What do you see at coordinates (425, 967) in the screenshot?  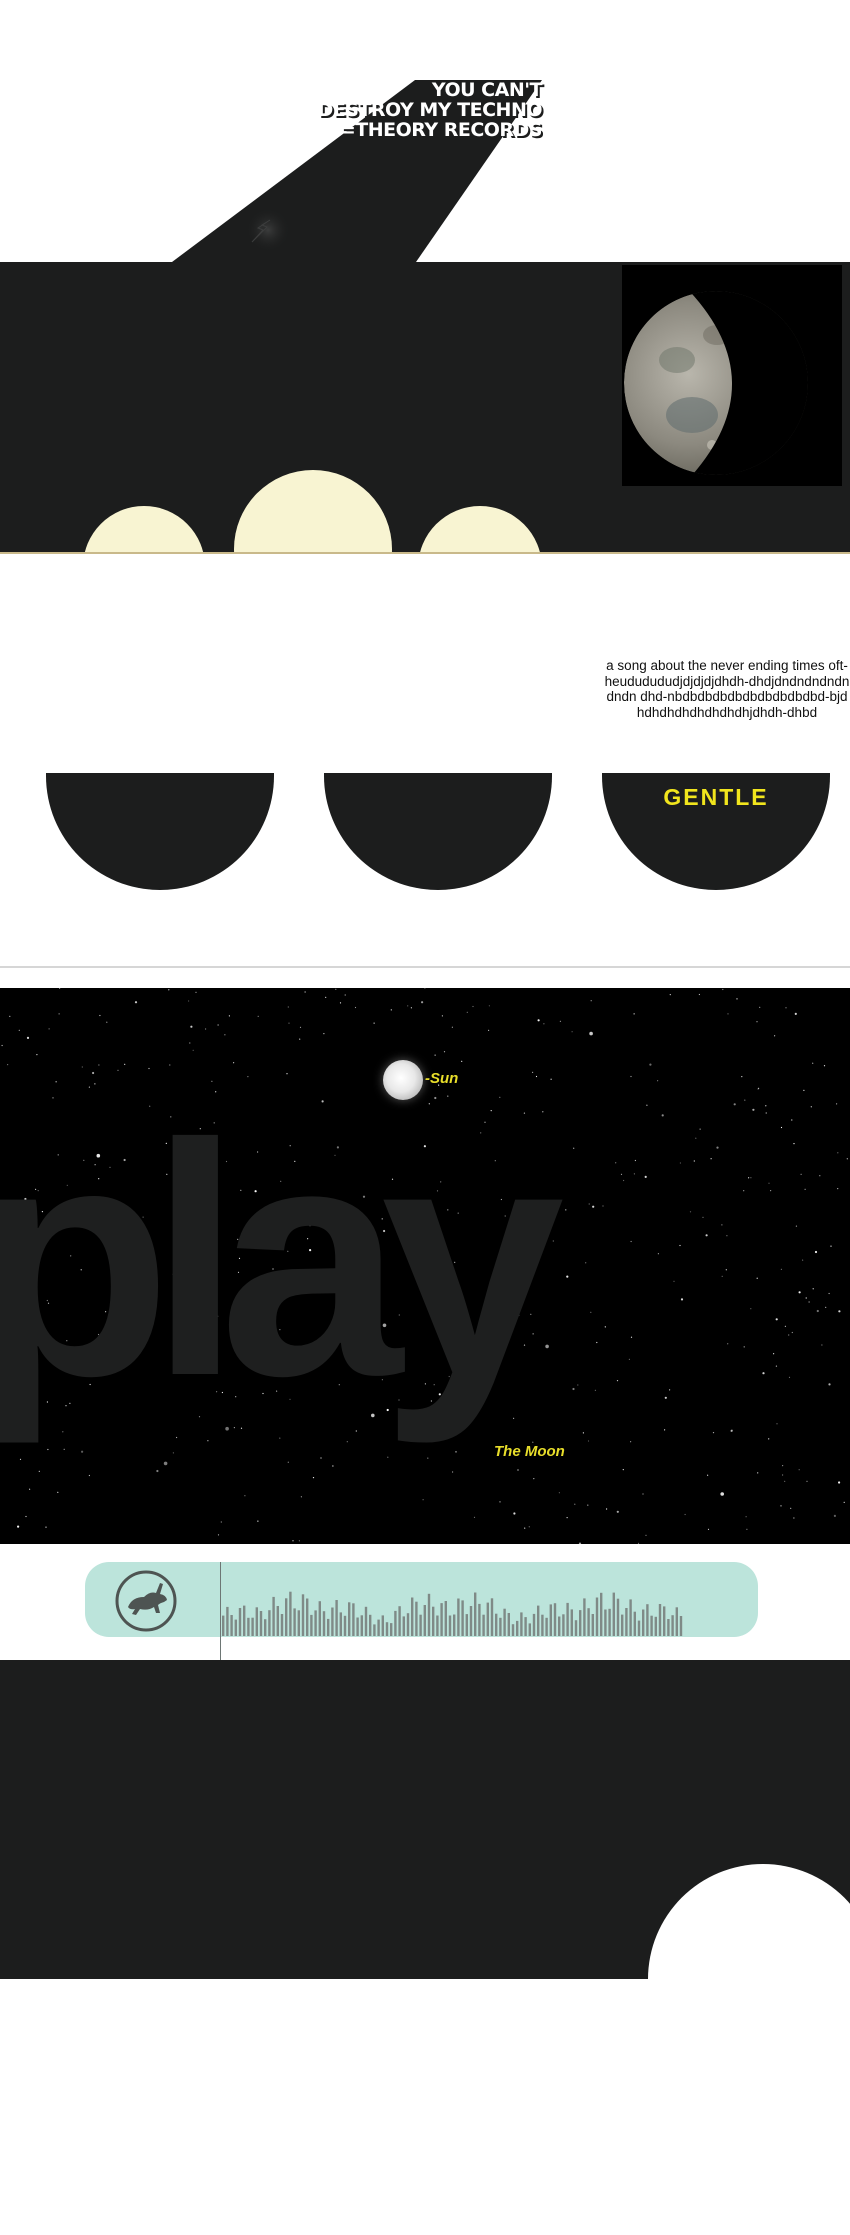 I see `section-divider` at bounding box center [425, 967].